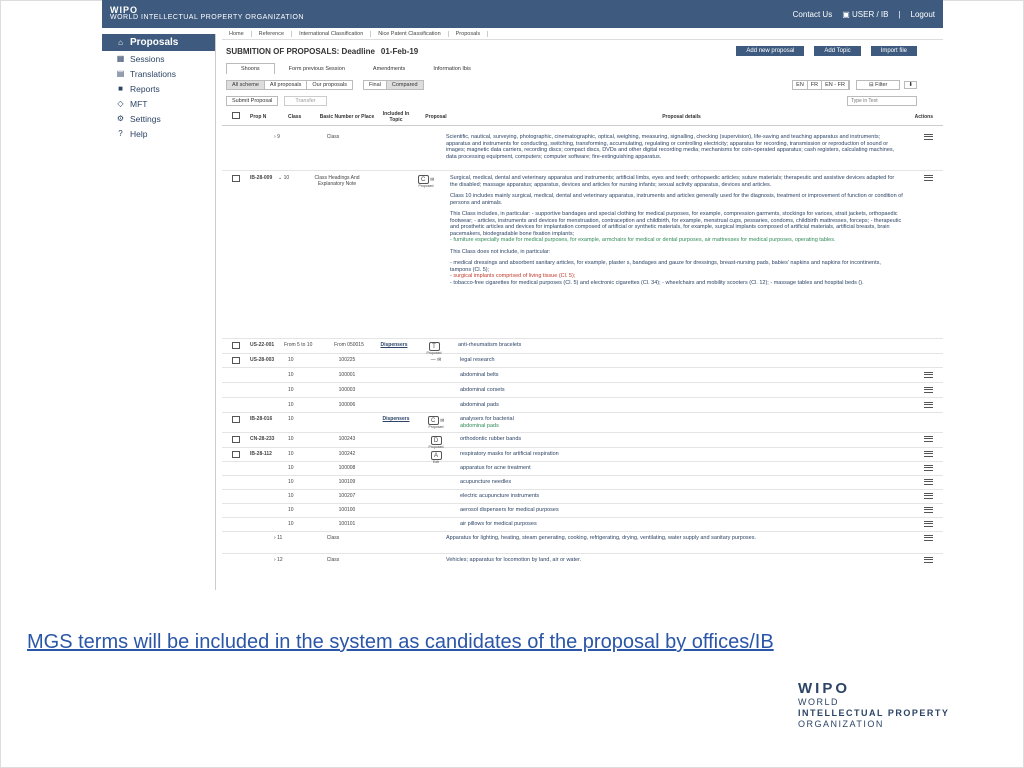 This screenshot has height=768, width=1024. Describe the element at coordinates (347, 116) in the screenshot. I see `header-basic: Basic Number or Place` at that location.